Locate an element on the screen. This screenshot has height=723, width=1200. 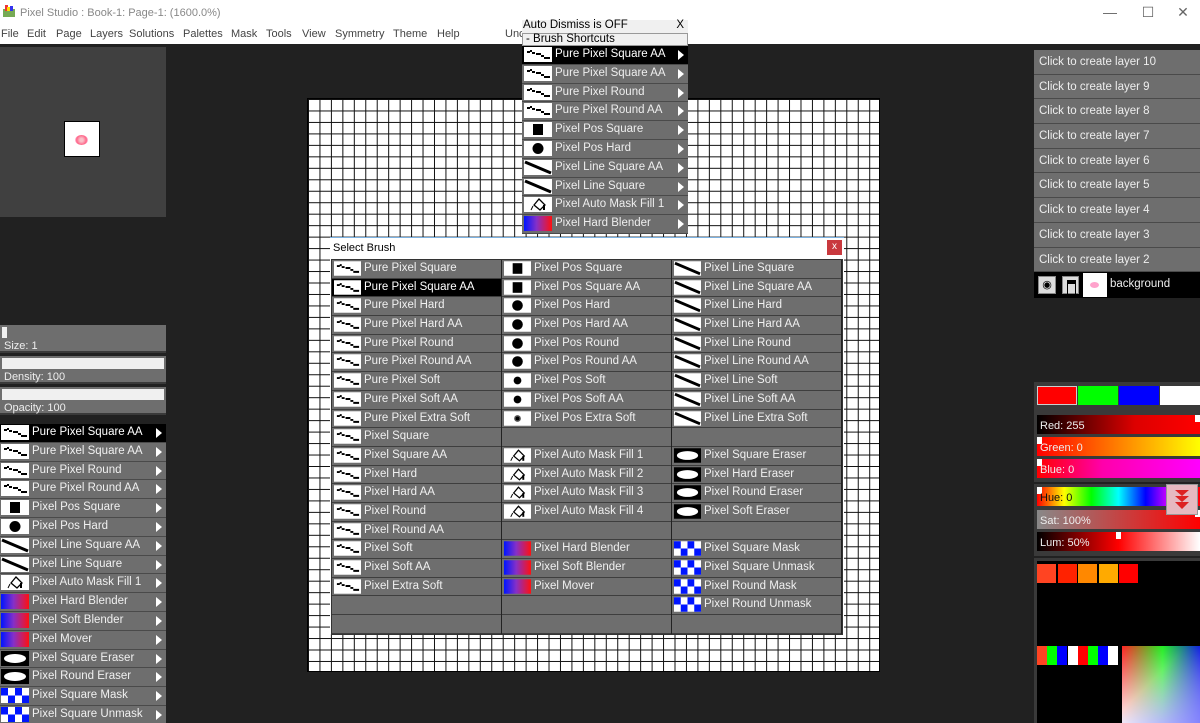
create-layer-button: Click to create layer 10 is located at coordinates (1117, 62).